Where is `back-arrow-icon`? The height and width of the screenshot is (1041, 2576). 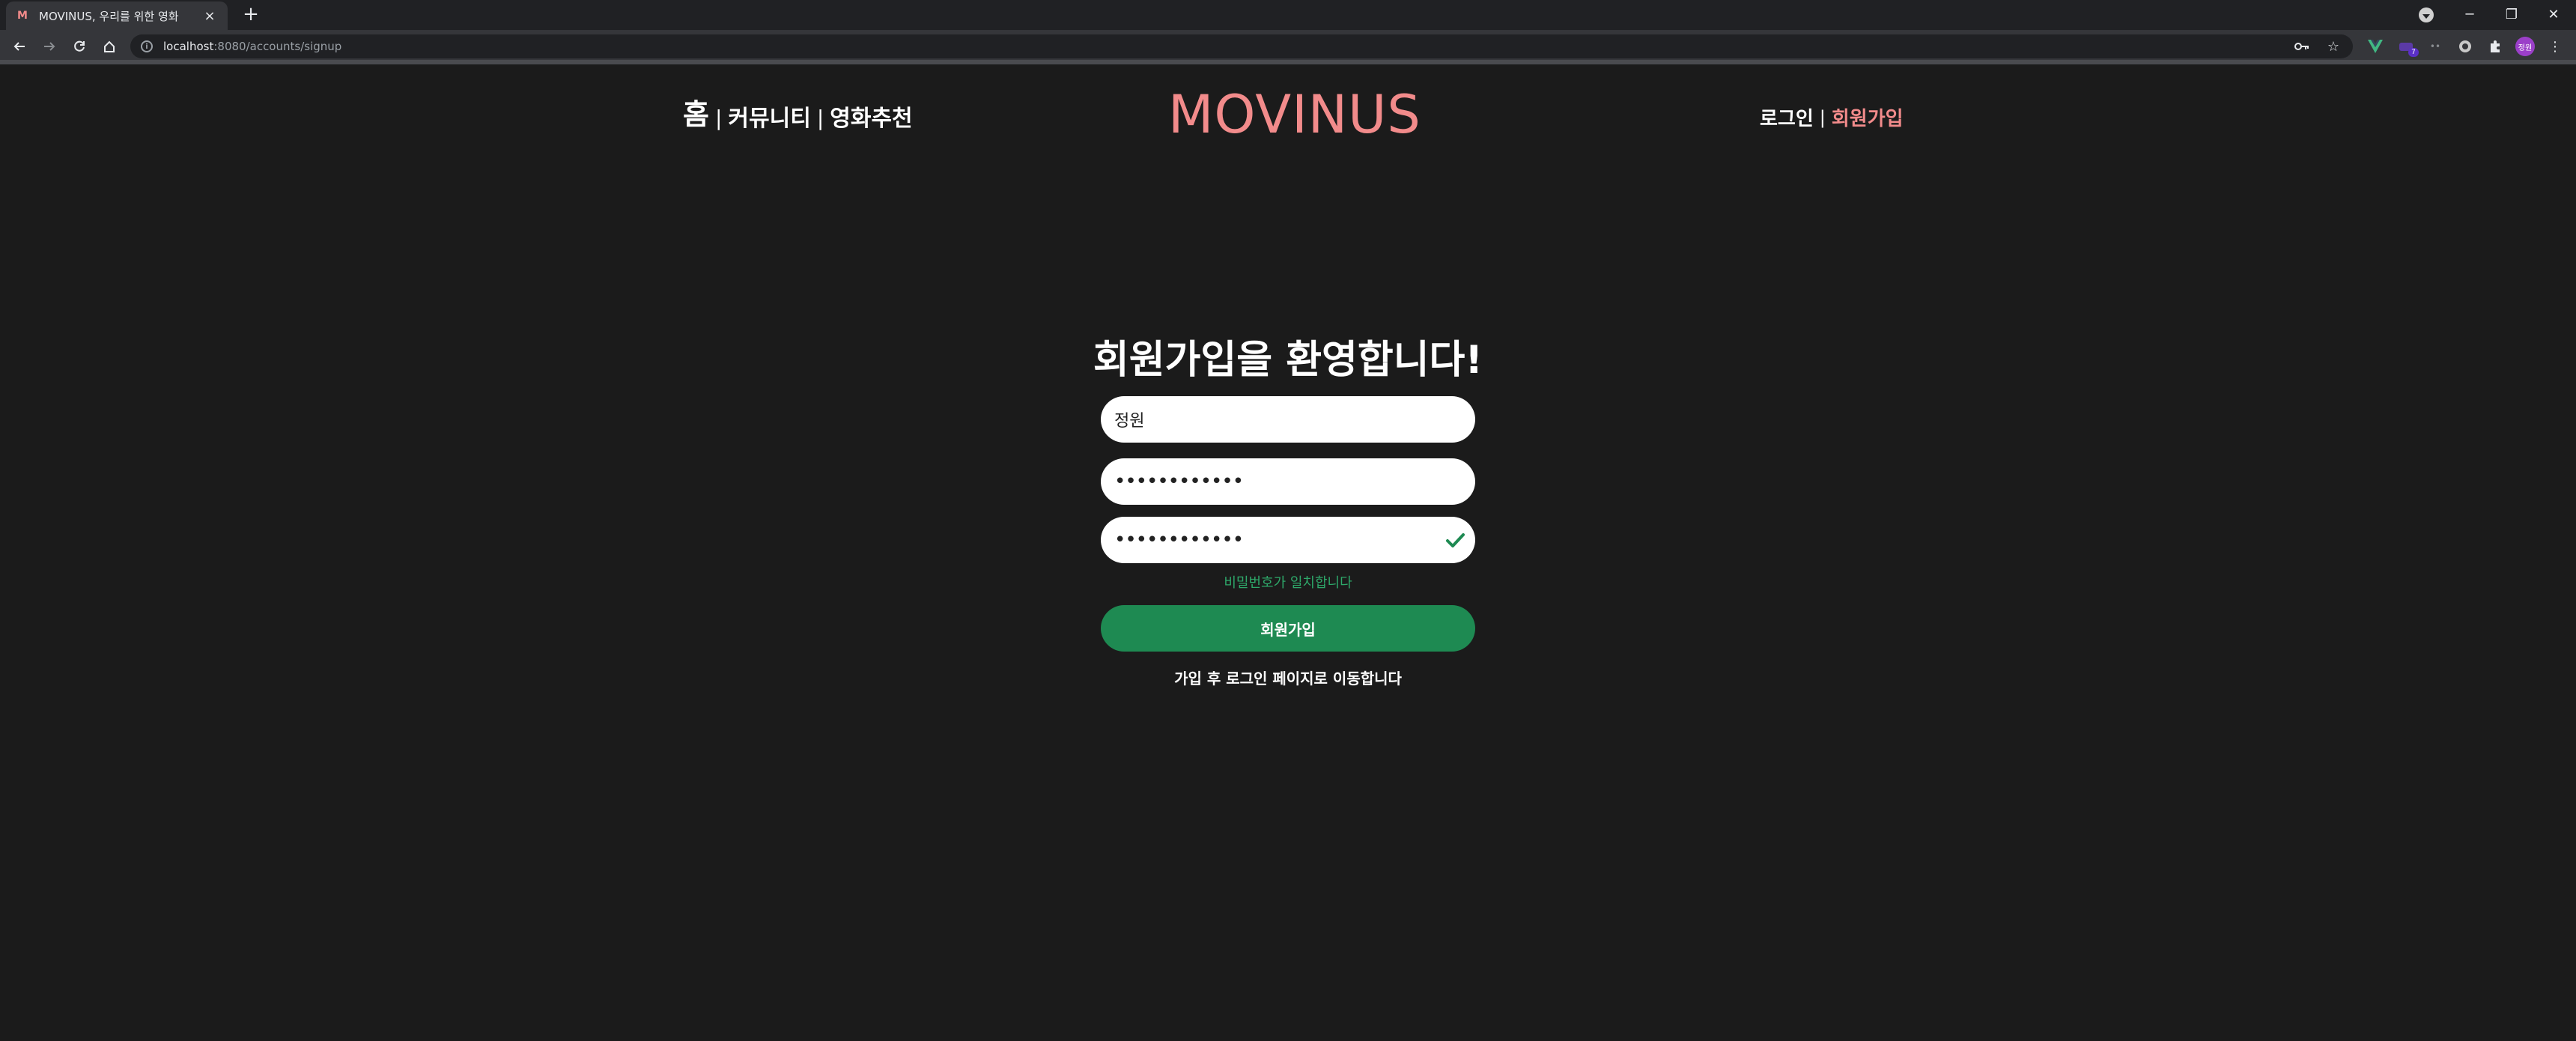
back-arrow-icon is located at coordinates (19, 46).